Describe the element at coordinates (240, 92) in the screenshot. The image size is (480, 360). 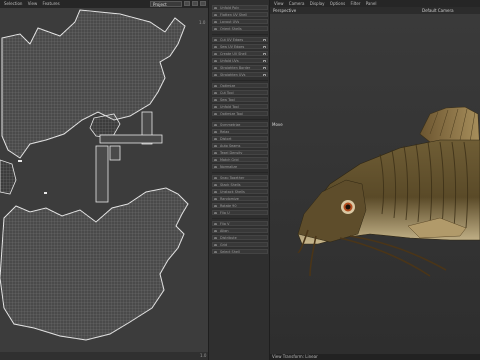
I see `tool-button: Cut Tool` at that location.